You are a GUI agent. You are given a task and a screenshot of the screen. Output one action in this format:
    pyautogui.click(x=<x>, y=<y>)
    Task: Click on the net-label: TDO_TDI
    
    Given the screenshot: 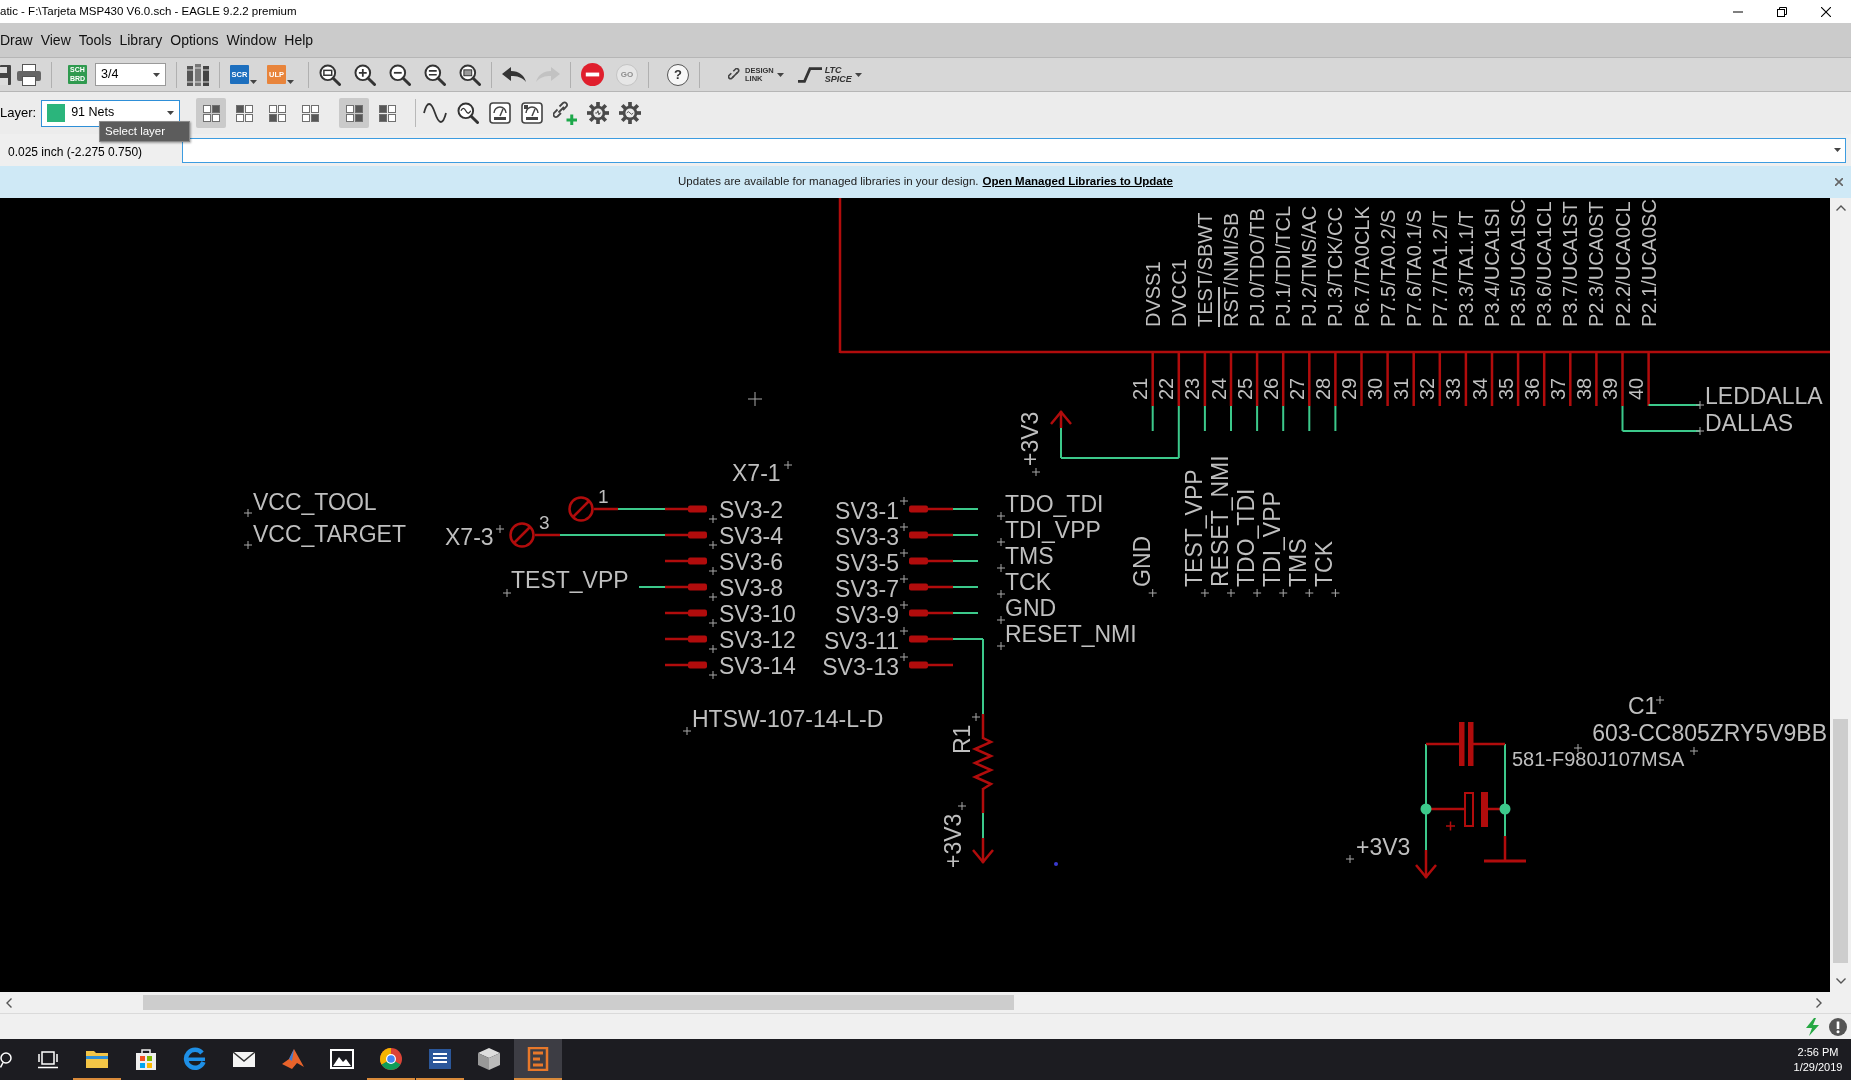 What is the action you would take?
    pyautogui.click(x=1054, y=504)
    